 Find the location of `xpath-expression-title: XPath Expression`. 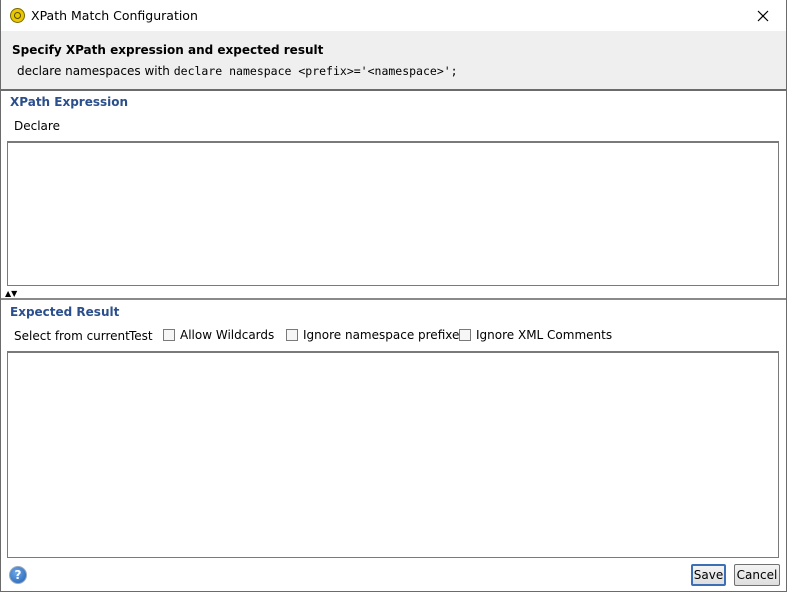

xpath-expression-title: XPath Expression is located at coordinates (69, 102).